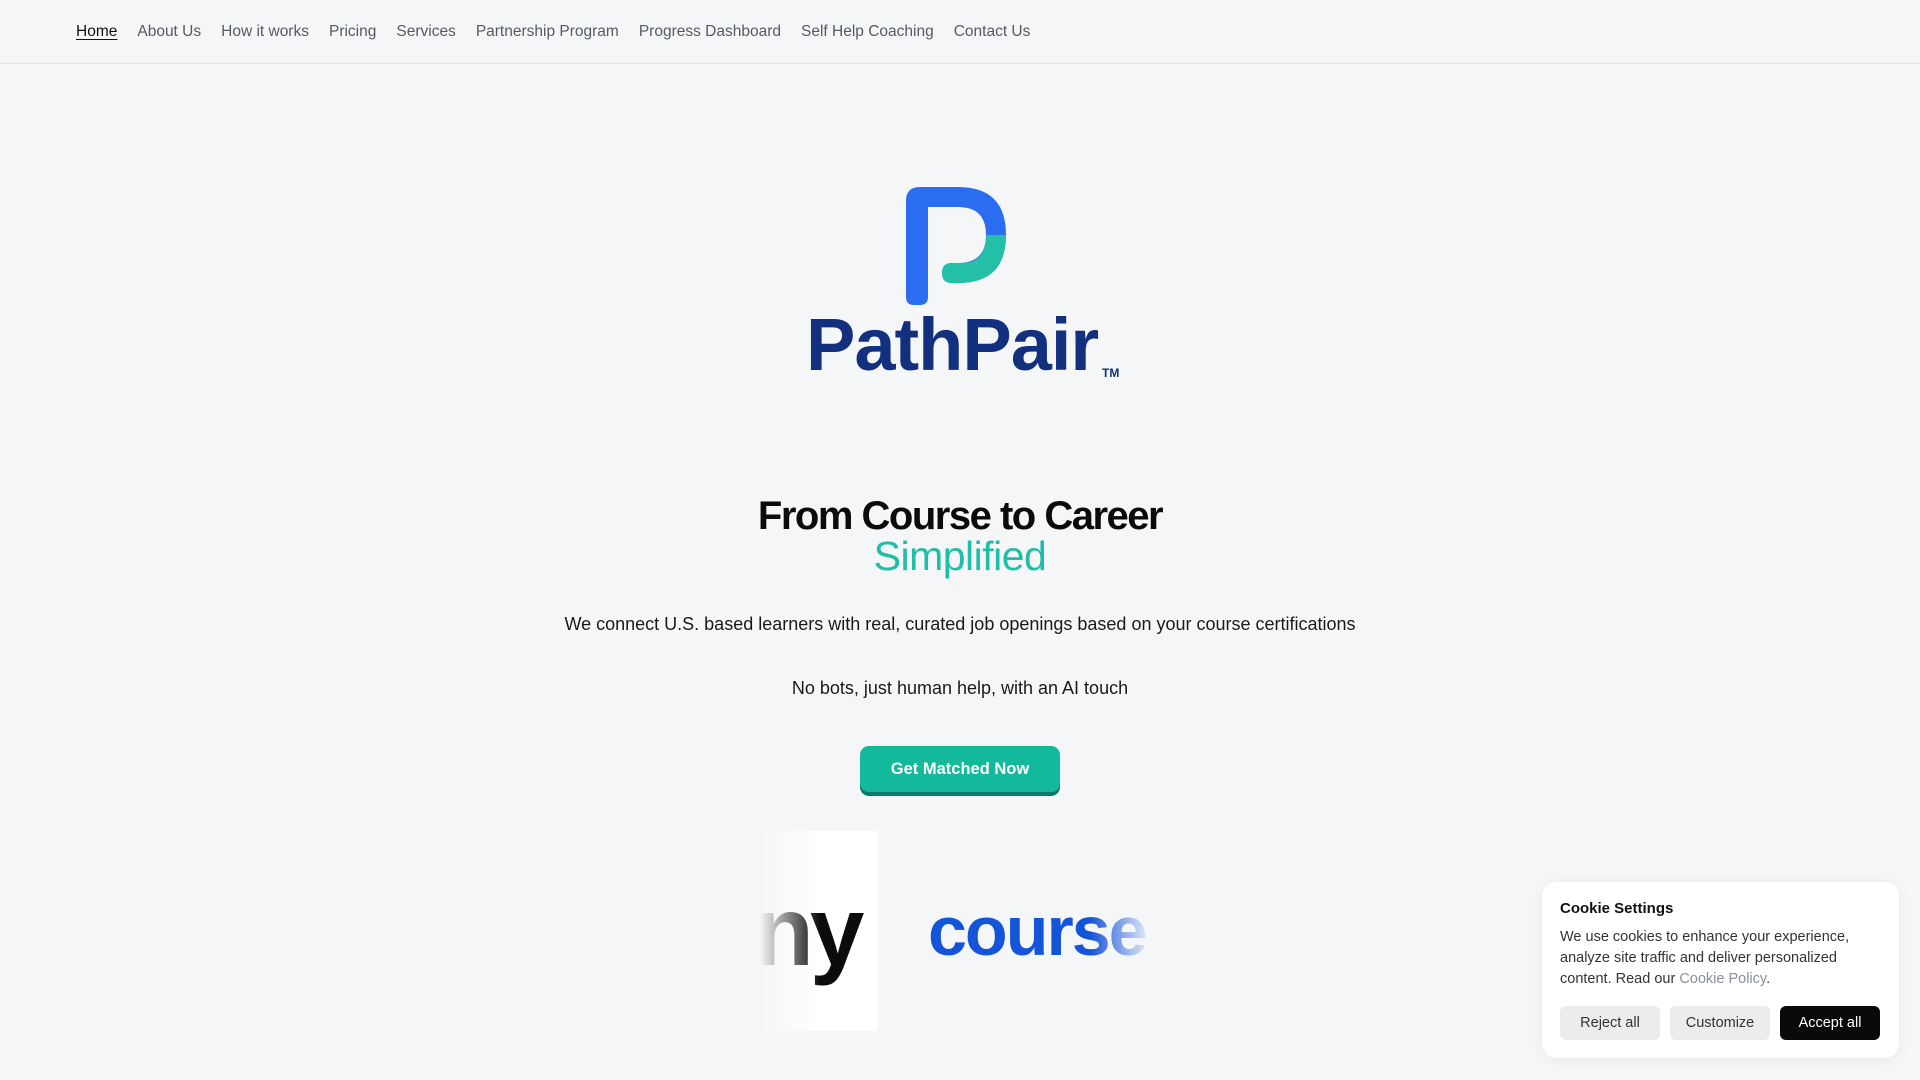 The width and height of the screenshot is (1920, 1080). What do you see at coordinates (956, 246) in the screenshot?
I see `pathpair-logo-mark-icon` at bounding box center [956, 246].